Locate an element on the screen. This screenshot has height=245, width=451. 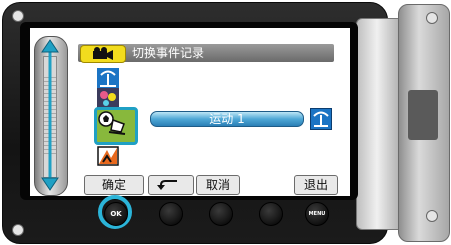
ok-hardware-button: OK is located at coordinates (116, 214).